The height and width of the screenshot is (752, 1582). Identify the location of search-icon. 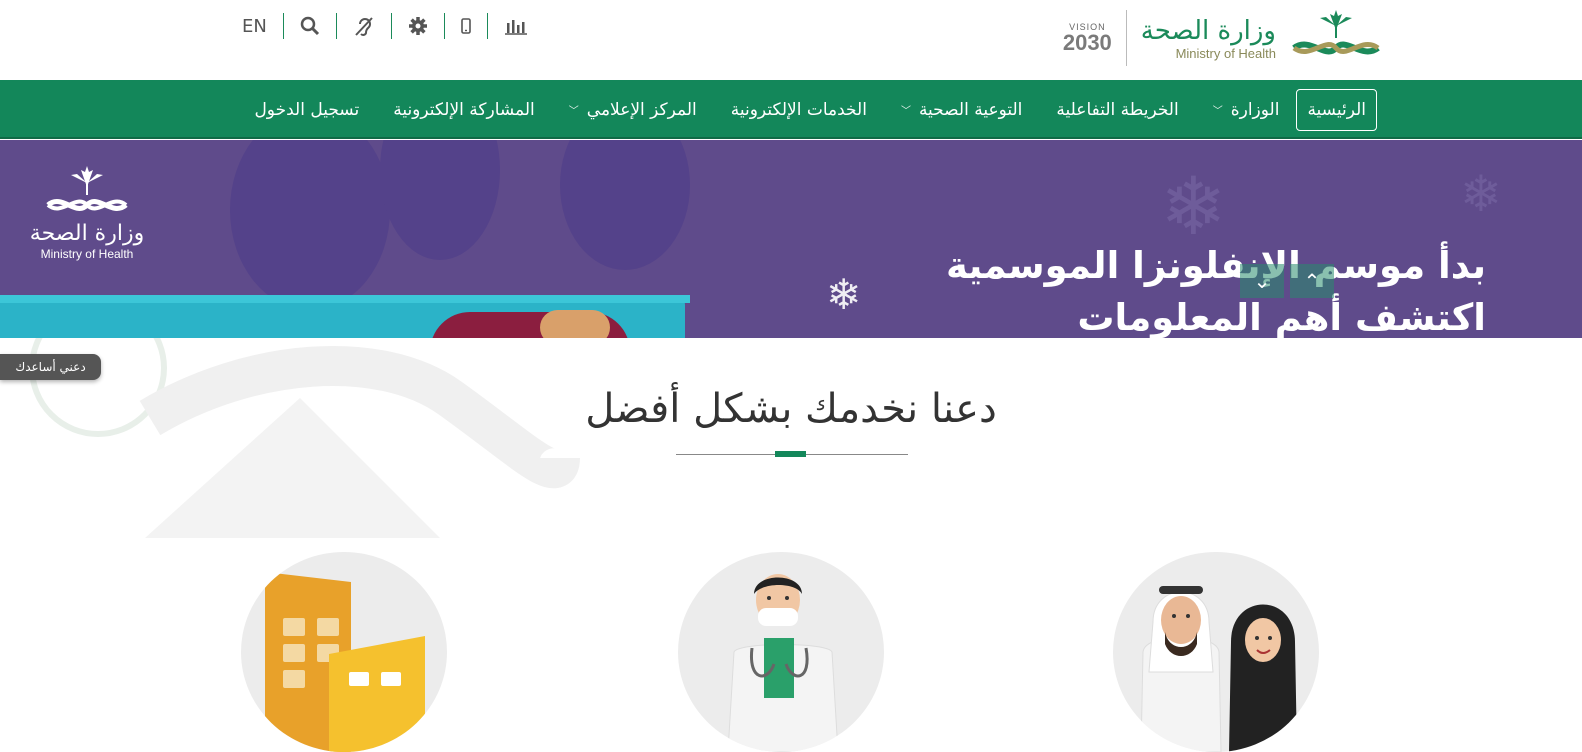
(309, 26).